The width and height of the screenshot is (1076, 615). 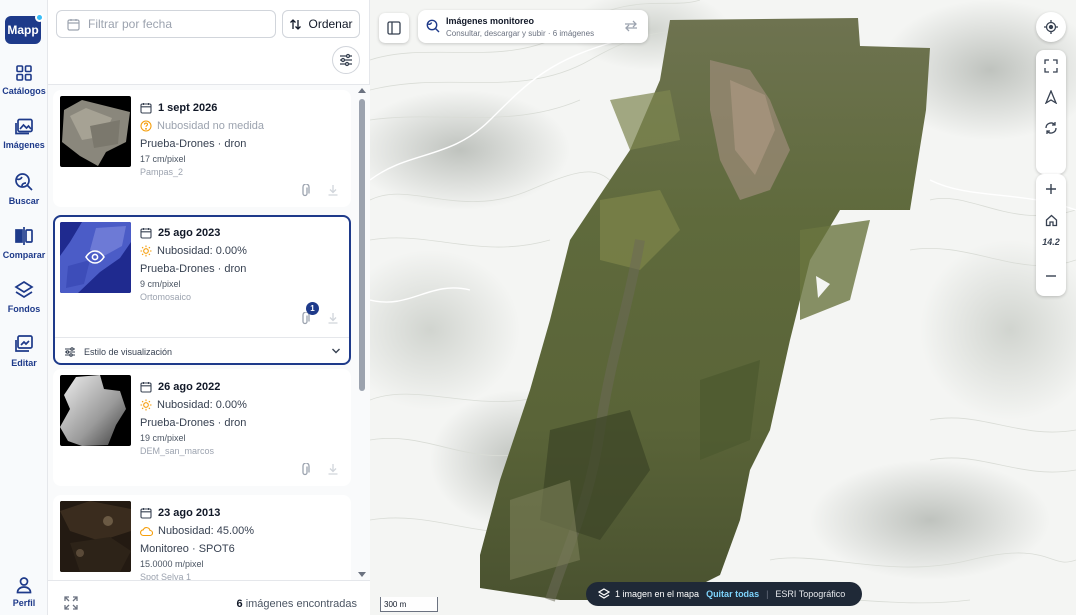 What do you see at coordinates (732, 594) in the screenshot?
I see `clear-all-link: Quitar todas` at bounding box center [732, 594].